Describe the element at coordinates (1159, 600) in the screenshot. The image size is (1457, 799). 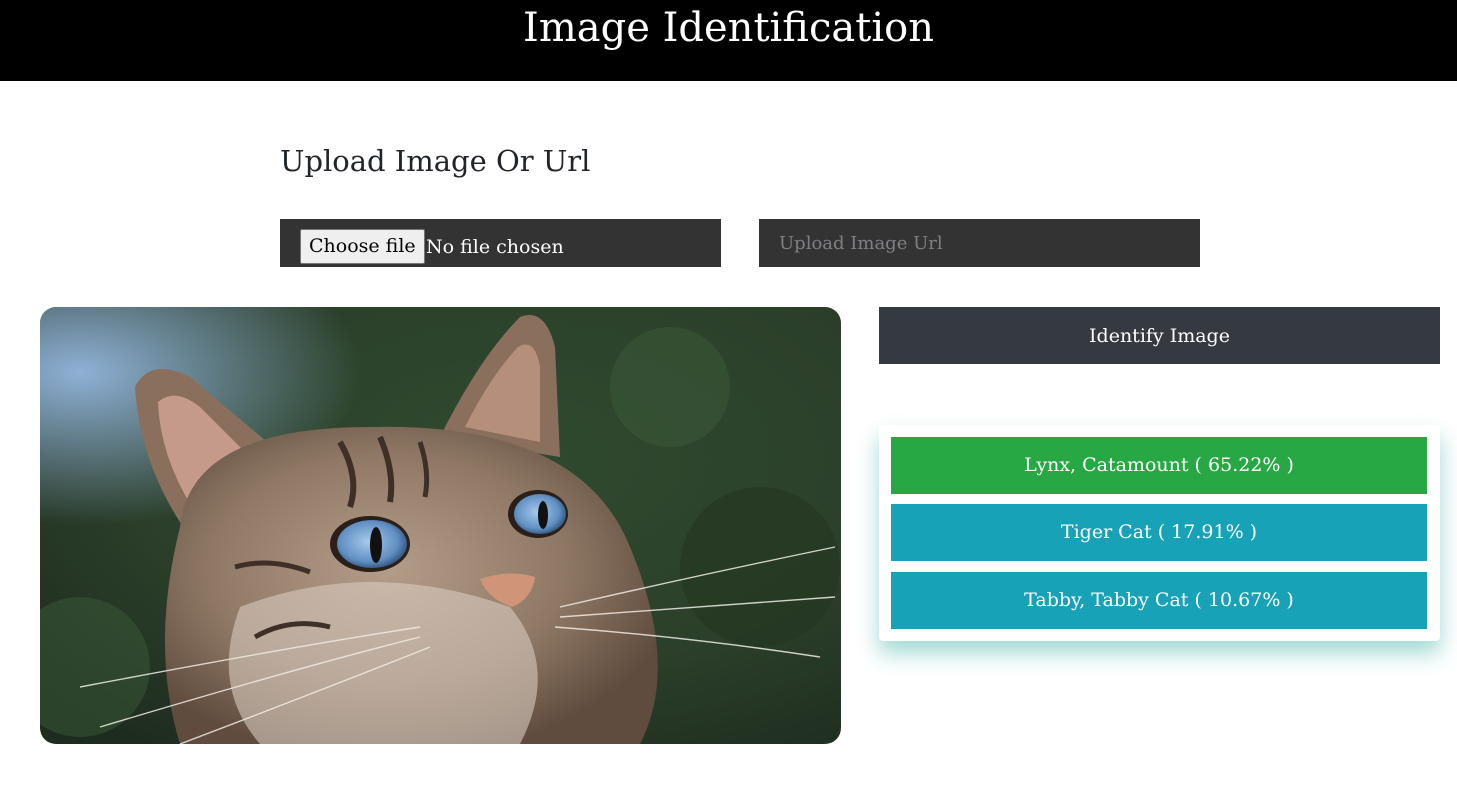
I see `result-item: Tabby, Tabby Cat ( 10.67% )` at that location.